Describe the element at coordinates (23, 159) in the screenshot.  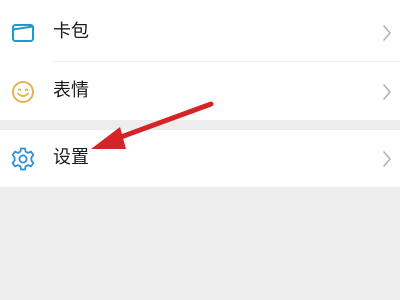
I see `gear-icon` at that location.